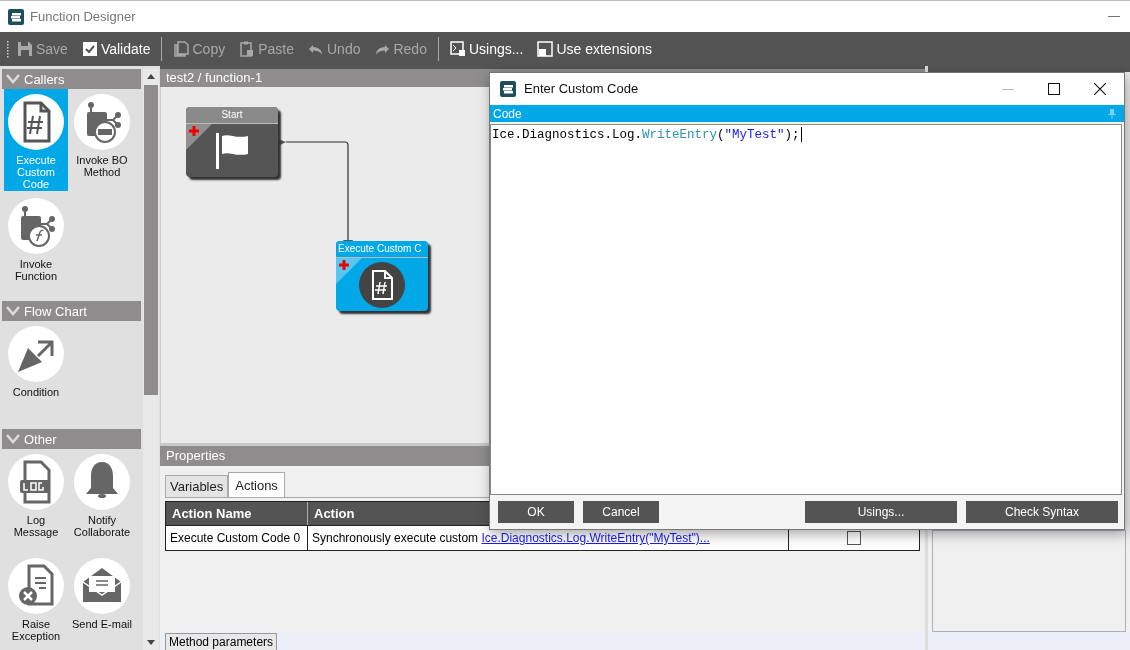  Describe the element at coordinates (197, 486) in the screenshot. I see `tab: Variables` at that location.